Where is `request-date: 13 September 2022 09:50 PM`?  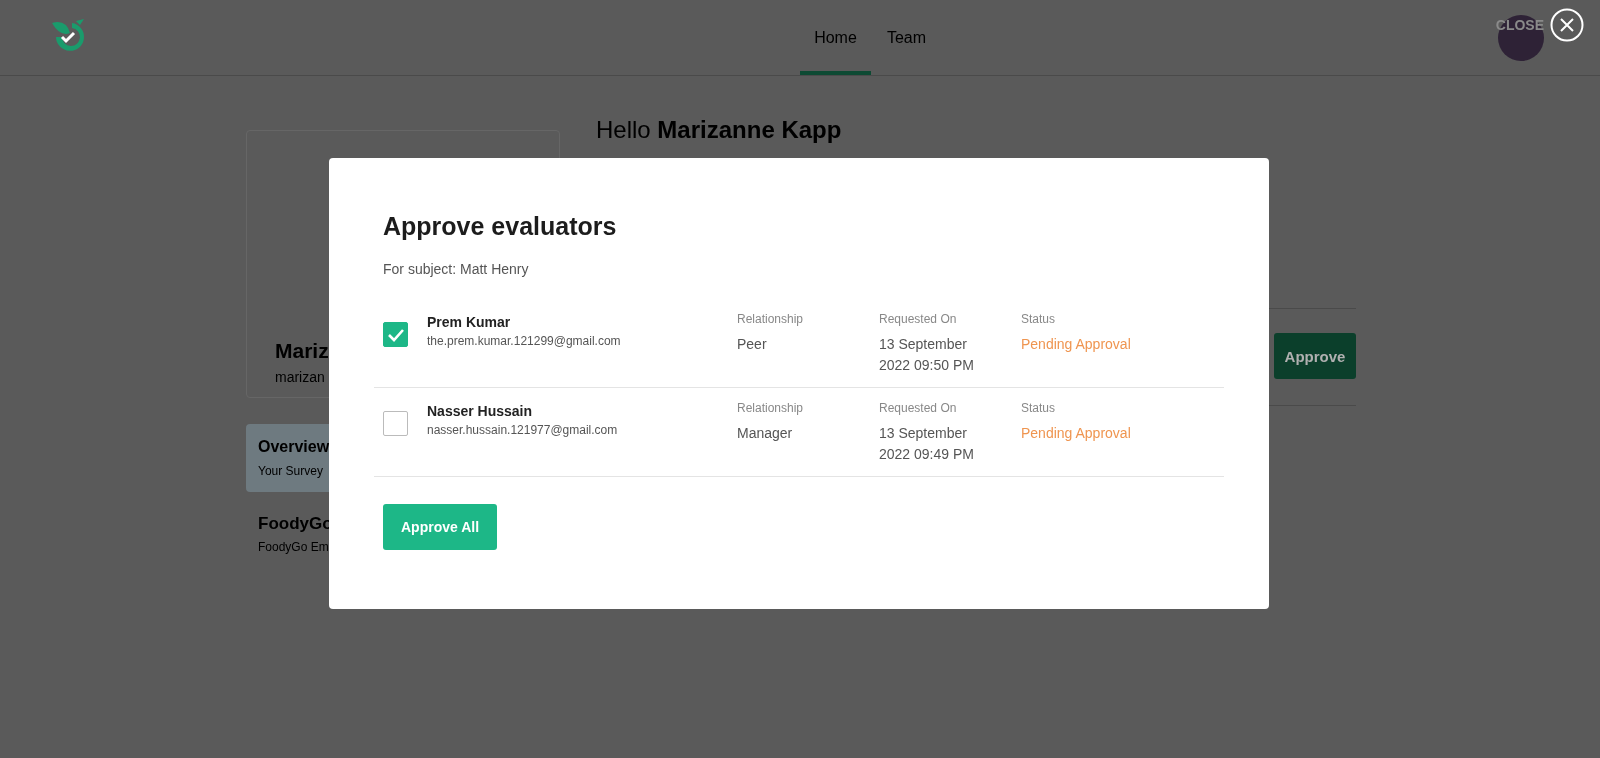
request-date: 13 September 2022 09:50 PM is located at coordinates (927, 355).